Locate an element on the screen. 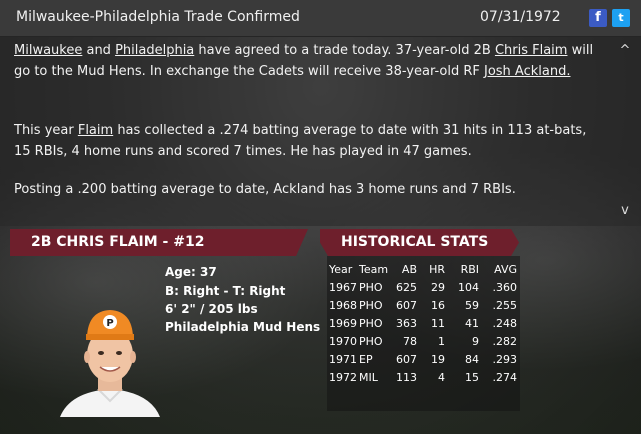 This screenshot has width=641, height=434. stats-cell: 104 is located at coordinates (468, 287).